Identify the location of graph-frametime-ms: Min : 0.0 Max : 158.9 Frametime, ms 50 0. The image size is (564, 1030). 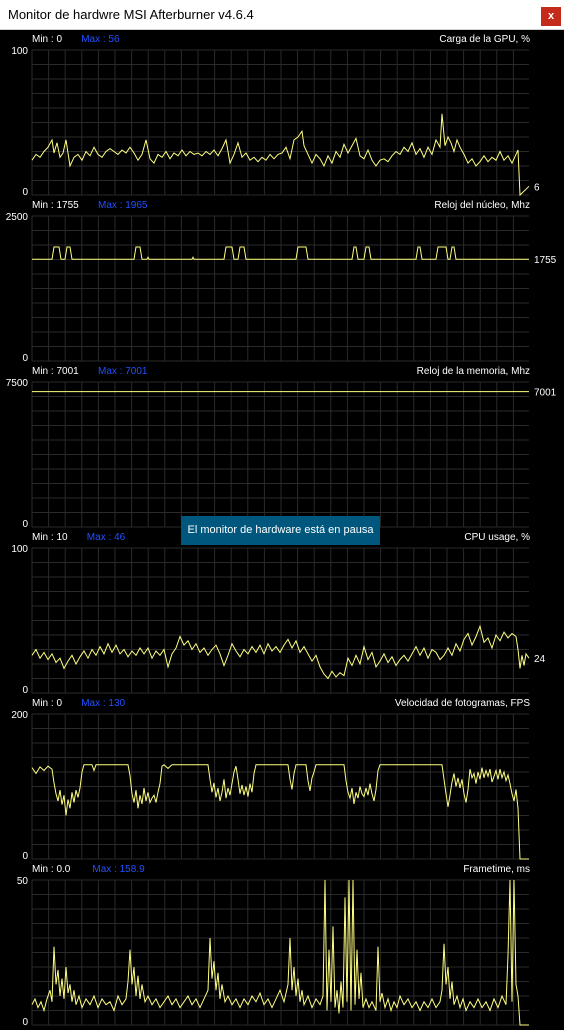
(273, 946).